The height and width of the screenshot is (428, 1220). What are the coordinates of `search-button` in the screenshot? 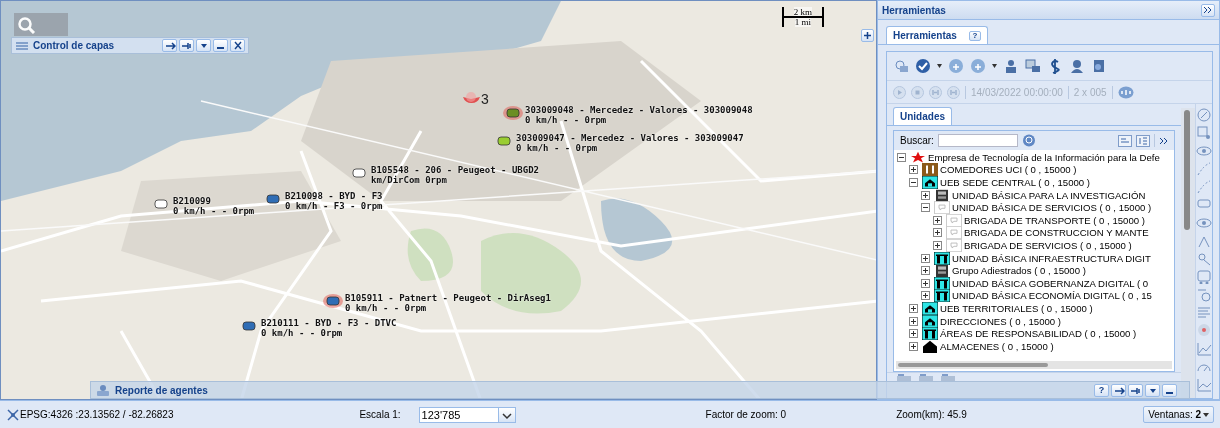 It's located at (41, 24).